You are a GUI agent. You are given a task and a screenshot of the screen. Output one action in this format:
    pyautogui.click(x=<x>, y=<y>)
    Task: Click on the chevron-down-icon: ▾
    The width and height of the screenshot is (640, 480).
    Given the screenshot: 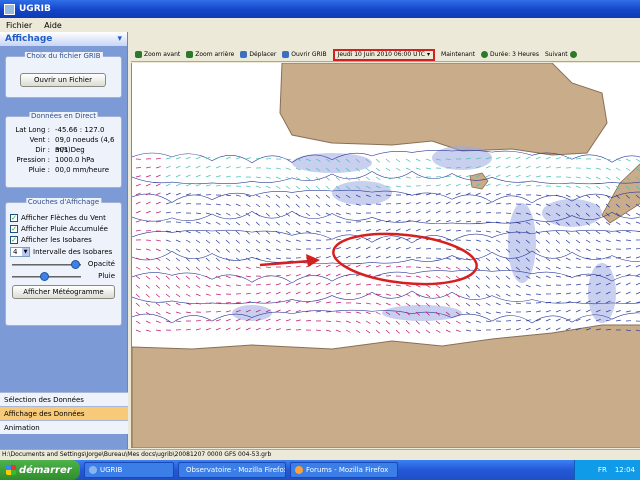 What is the action you would take?
    pyautogui.click(x=428, y=55)
    